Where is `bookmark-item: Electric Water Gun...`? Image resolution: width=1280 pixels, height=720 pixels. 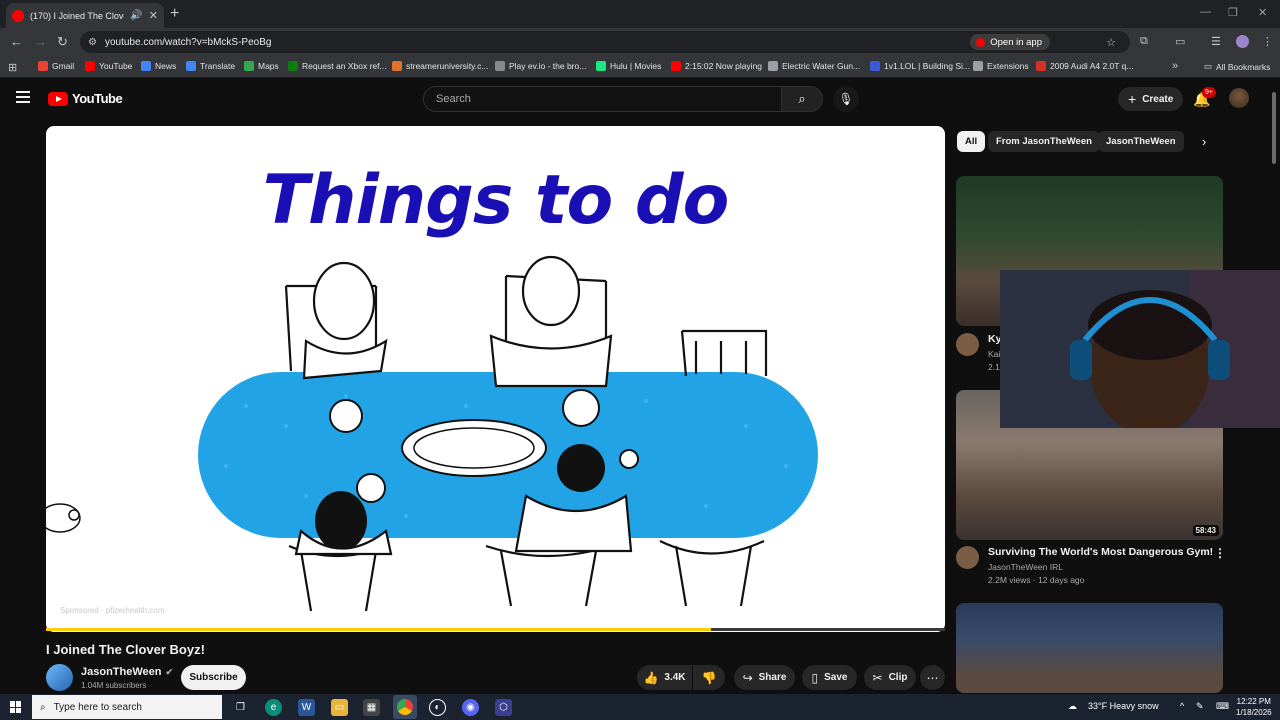
bookmark-item: Electric Water Gun... is located at coordinates (814, 66).